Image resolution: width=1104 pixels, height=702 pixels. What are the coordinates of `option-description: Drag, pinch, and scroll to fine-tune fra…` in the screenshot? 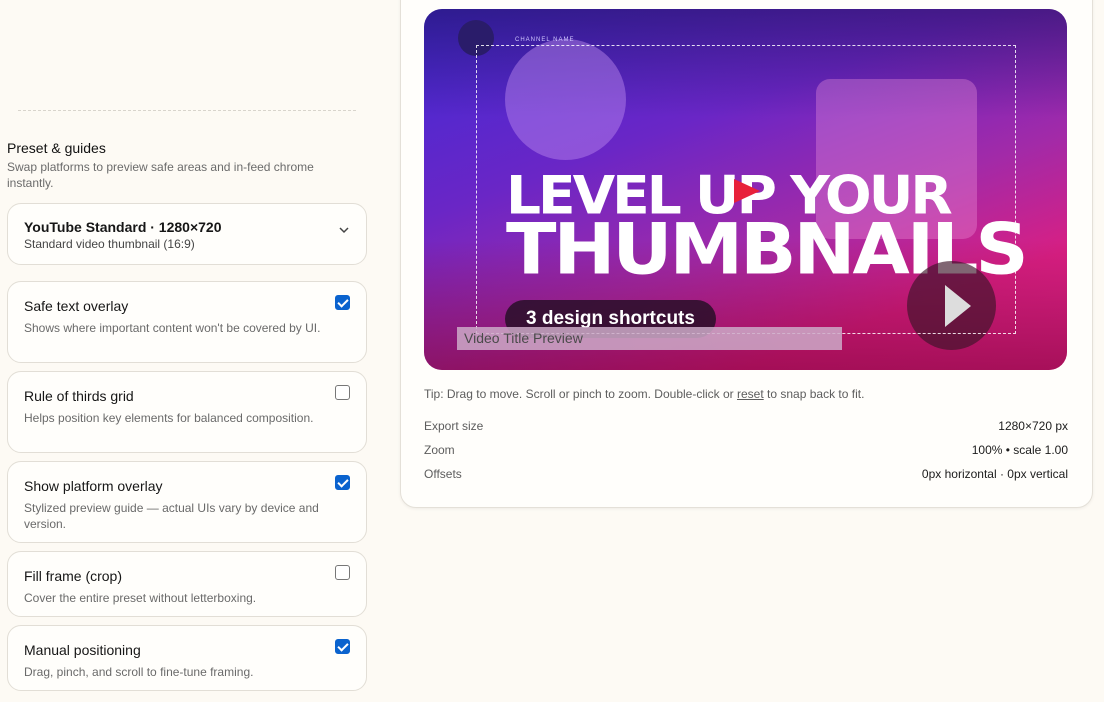 It's located at (139, 672).